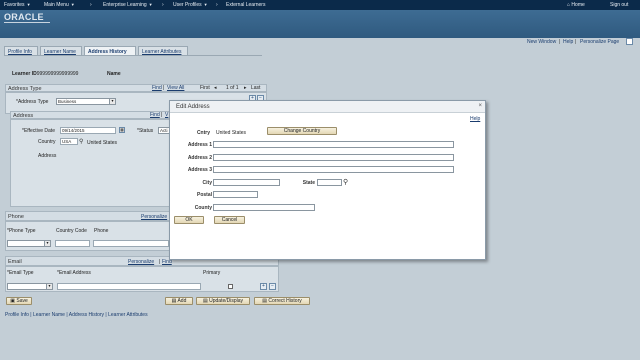 Image resolution: width=640 pixels, height=360 pixels. I want to click on crumb-label: User Profiles, so click(187, 5).